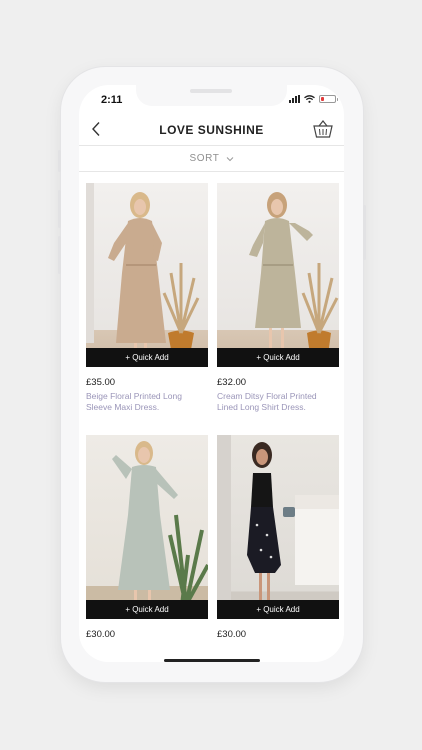 This screenshot has width=422, height=750. What do you see at coordinates (101, 382) in the screenshot?
I see `product-price: £35.00` at bounding box center [101, 382].